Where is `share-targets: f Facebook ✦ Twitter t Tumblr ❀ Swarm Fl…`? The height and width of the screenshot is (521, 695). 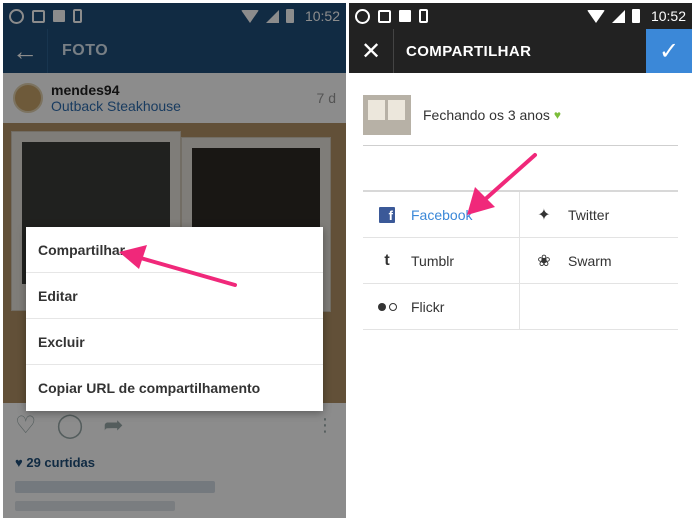
share-targets: f Facebook ✦ Twitter t Tumblr ❀ Swarm Fl… is located at coordinates (520, 261).